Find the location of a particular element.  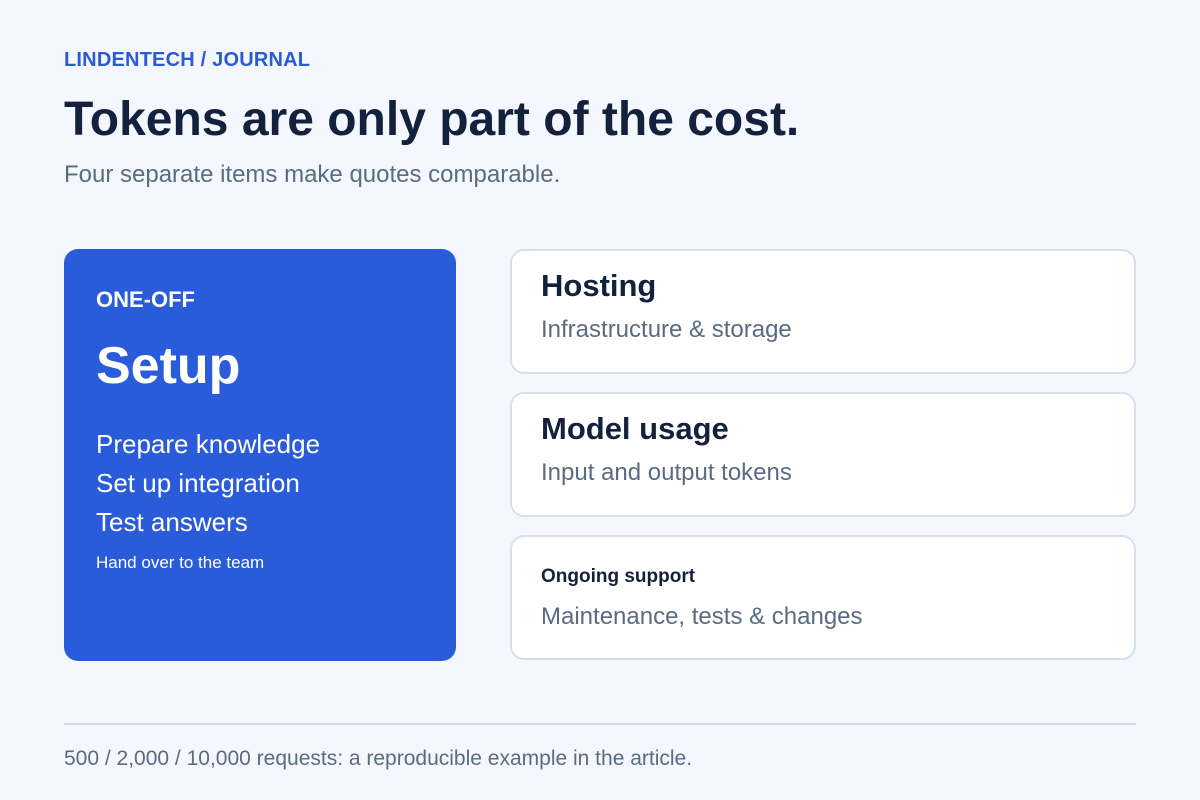

setup-kicker: ONE-OFF is located at coordinates (145, 299).